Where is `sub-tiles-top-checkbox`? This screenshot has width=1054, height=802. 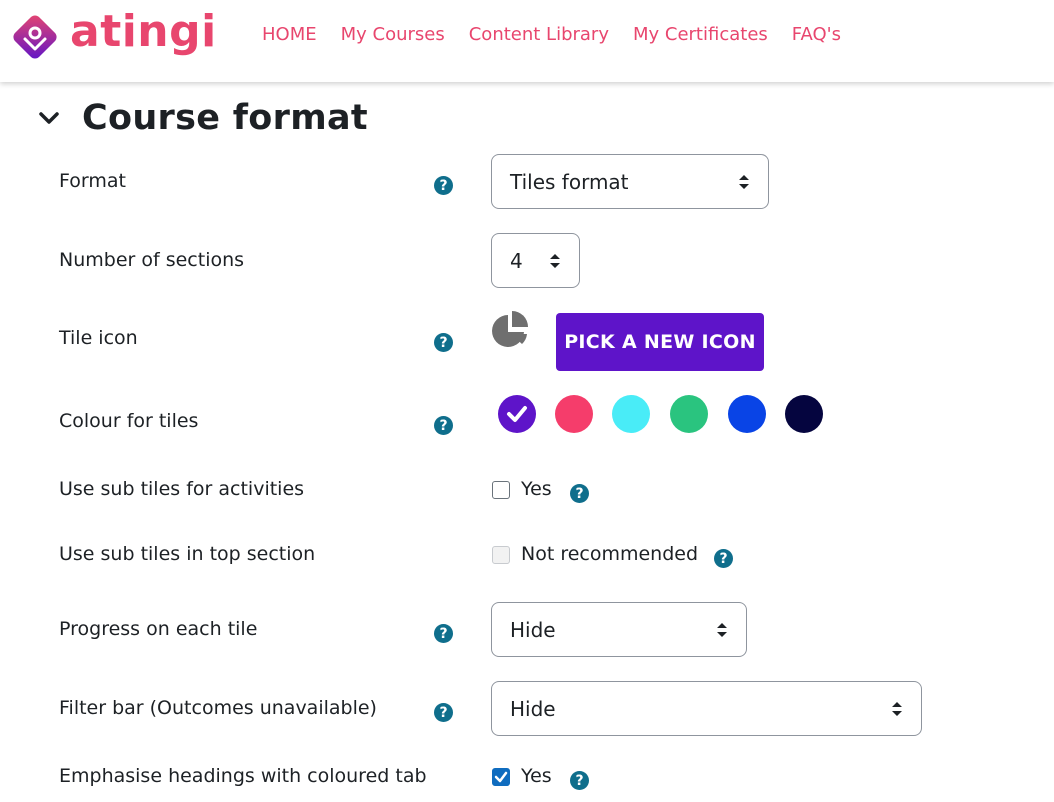
sub-tiles-top-checkbox is located at coordinates (501, 555).